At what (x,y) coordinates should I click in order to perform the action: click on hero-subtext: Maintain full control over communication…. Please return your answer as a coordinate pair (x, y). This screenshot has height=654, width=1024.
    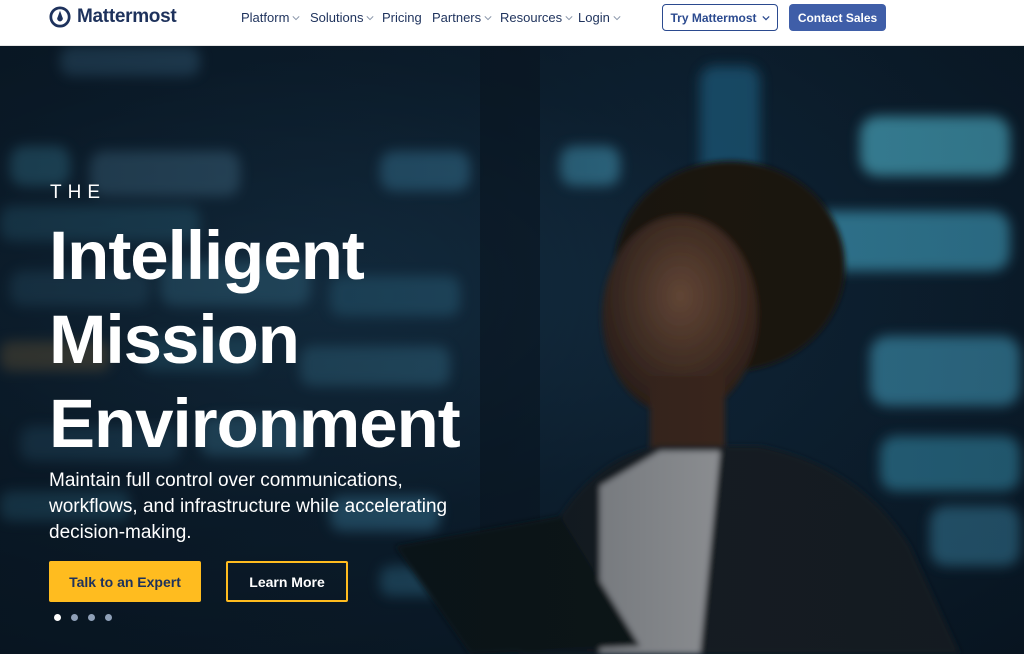
    Looking at the image, I should click on (248, 506).